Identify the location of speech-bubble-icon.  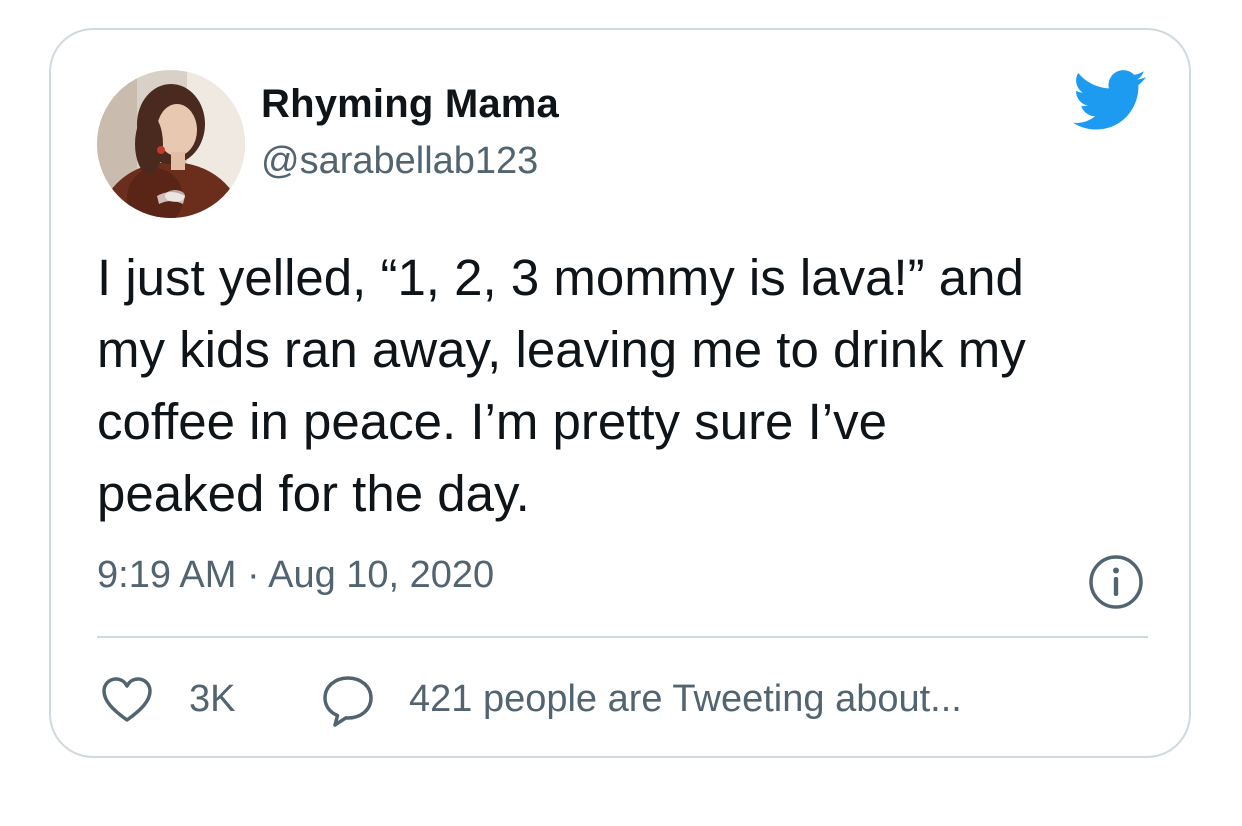
(348, 701).